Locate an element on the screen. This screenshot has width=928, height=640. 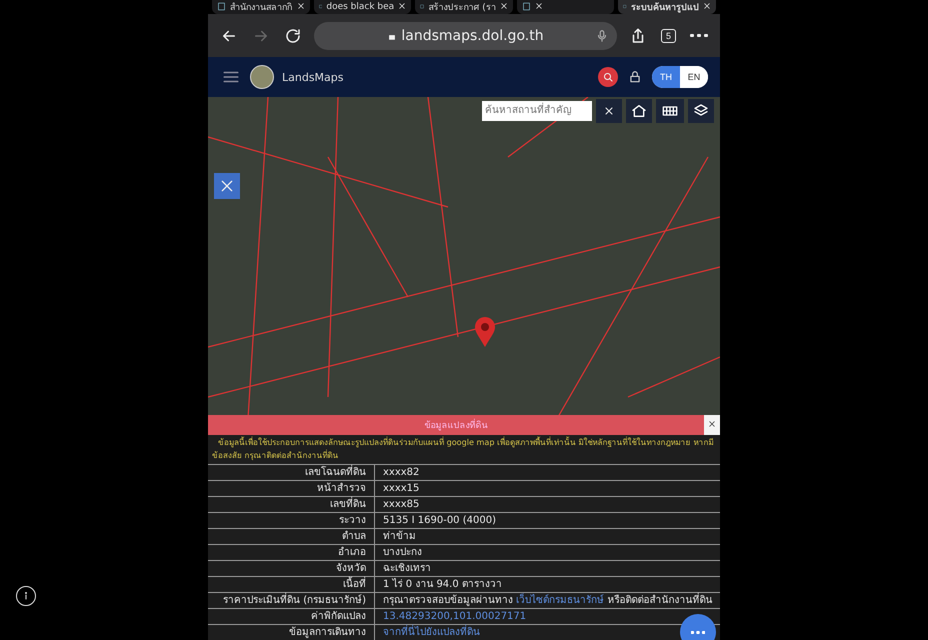
disclaimer-text: ข้อมูลนี้เพื่อใช้ประกอบการแสดงลักษณะรูปแปลงที่ดินร่วมกับแผนที่ google map เพื่อดูสภาพพื้นที่เท่านั้น มิใช่หลักฐานที่ใช้ในทางกฎหมาย หากมีข้อสงสัย กรุณาติดต่อสำนักงานที่ดิน is located at coordinates (462, 449).